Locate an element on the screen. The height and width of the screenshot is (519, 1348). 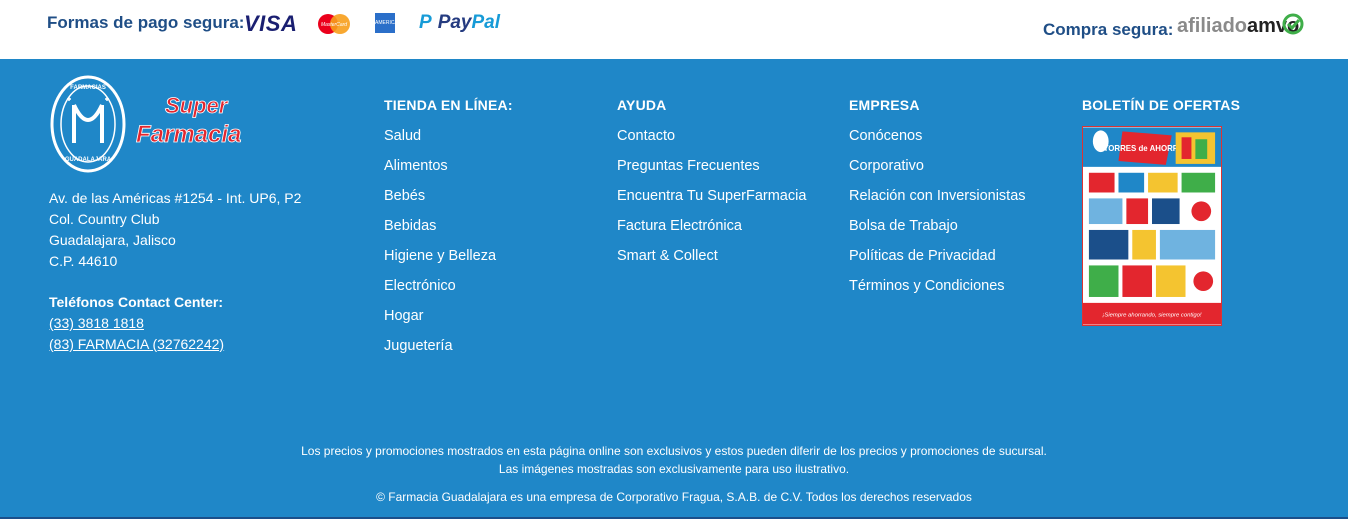
amvo-afiliado-text: afiliado is located at coordinates (1212, 26).